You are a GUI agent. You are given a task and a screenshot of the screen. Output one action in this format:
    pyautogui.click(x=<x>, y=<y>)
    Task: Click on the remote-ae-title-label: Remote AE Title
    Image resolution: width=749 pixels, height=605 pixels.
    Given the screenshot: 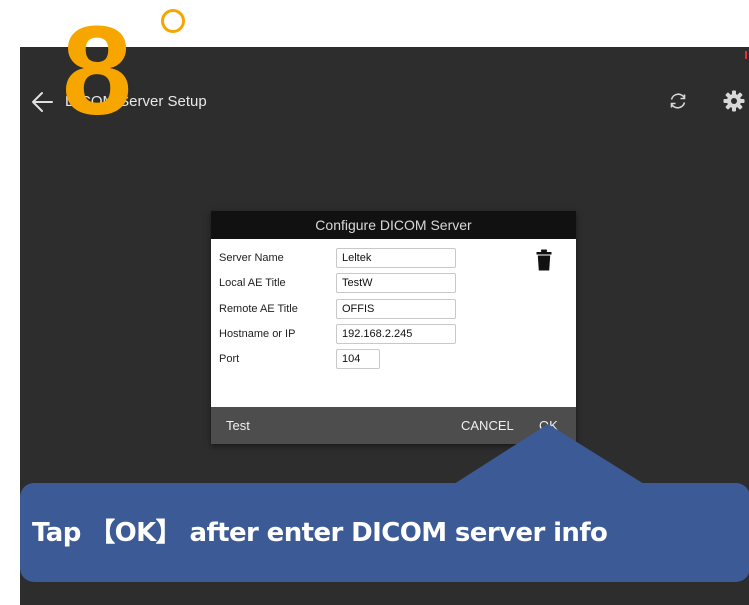 What is the action you would take?
    pyautogui.click(x=258, y=309)
    